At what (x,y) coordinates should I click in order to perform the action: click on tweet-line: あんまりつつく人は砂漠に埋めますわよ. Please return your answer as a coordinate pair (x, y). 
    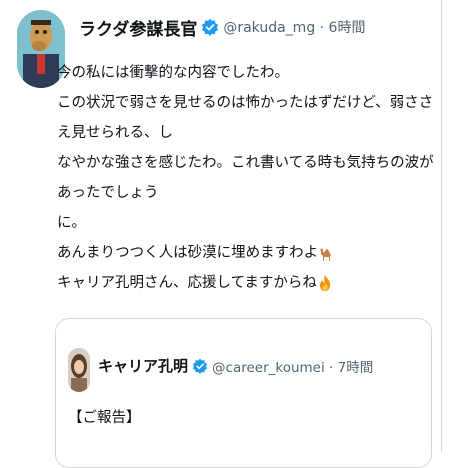
    Looking at the image, I should click on (188, 253).